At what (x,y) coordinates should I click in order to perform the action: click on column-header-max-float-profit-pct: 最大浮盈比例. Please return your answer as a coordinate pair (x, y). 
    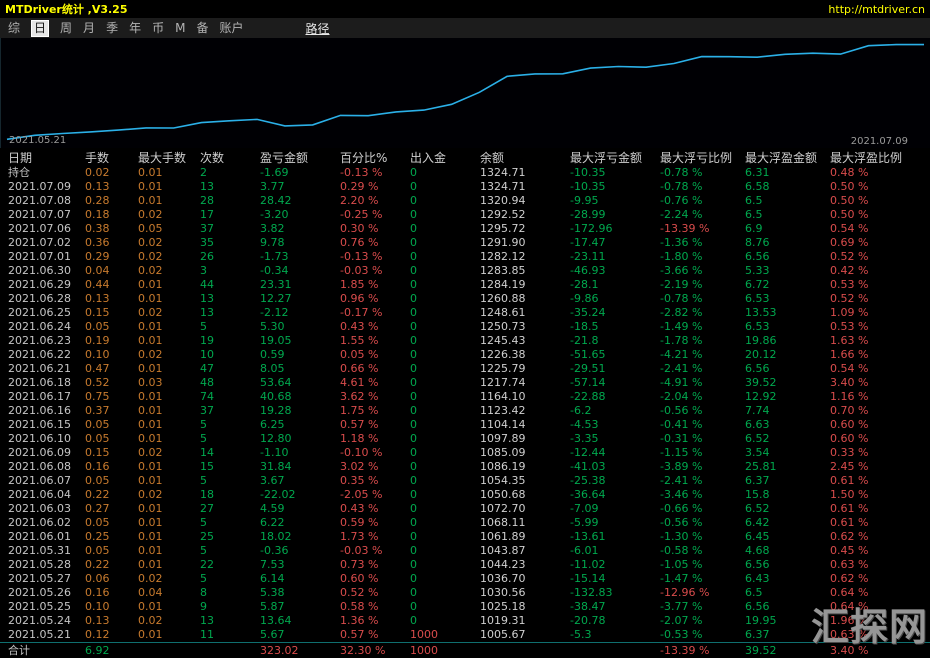
    Looking at the image, I should click on (880, 158).